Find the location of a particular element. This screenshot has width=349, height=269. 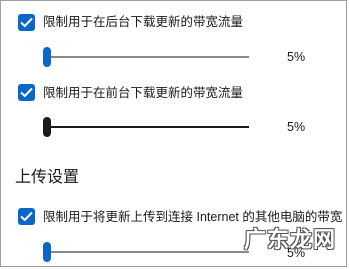

background-limit-checkbox is located at coordinates (26, 22).